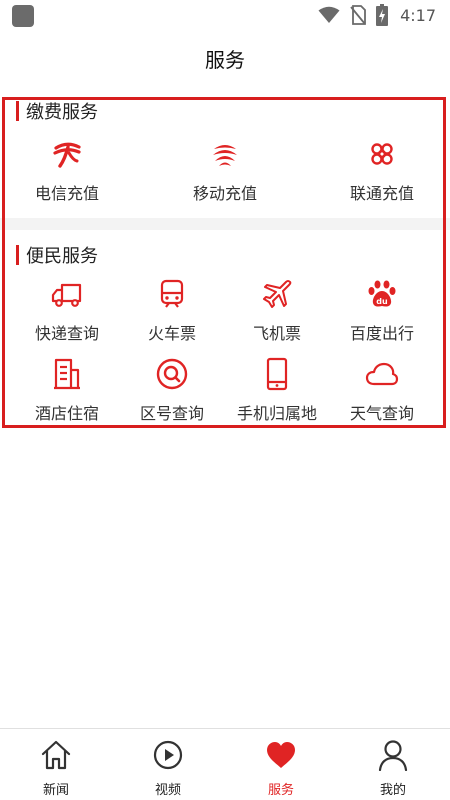  What do you see at coordinates (172, 374) in the screenshot?
I see `search-circle-icon` at bounding box center [172, 374].